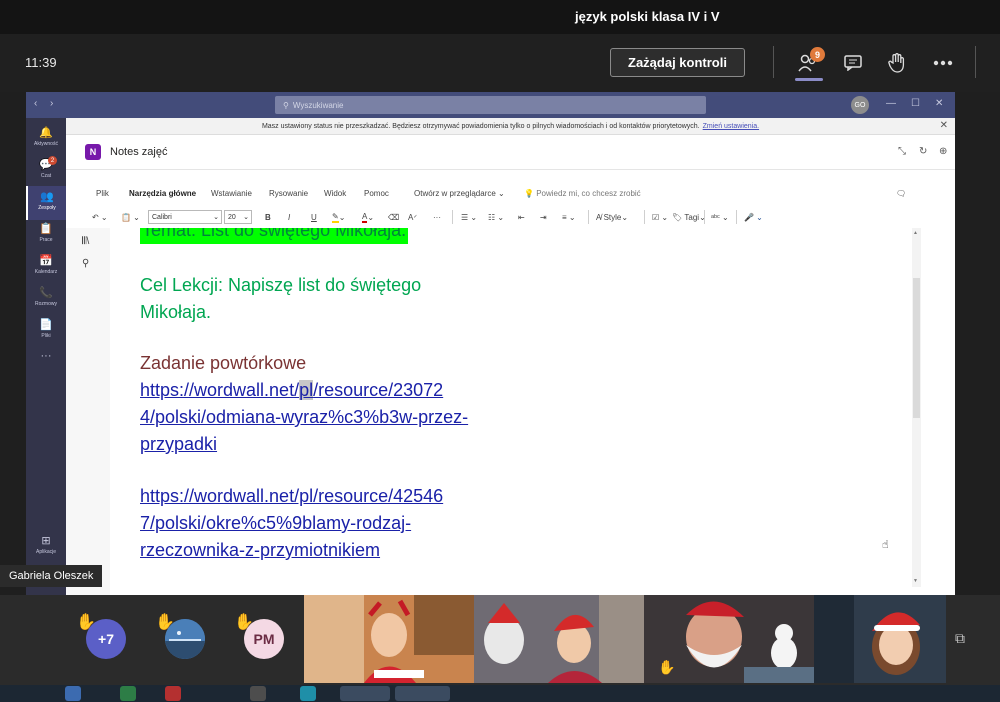  I want to click on mouse-cursor-icon: ☝, so click(885, 545).